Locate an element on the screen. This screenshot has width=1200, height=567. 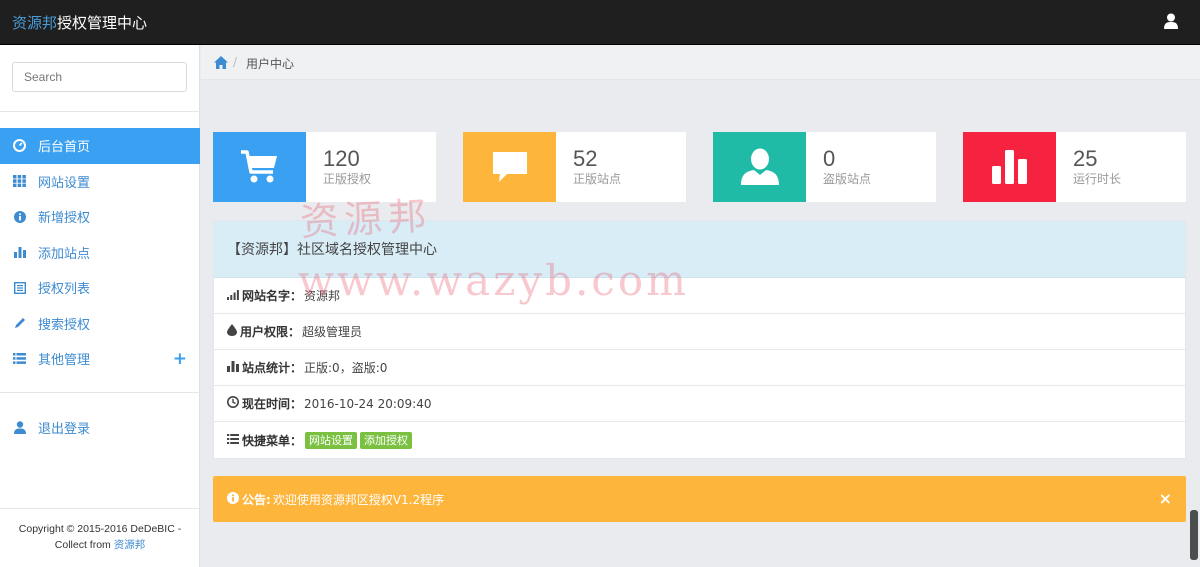
info-row-quick-menu: 快捷菜单： 网站设置 添加授权 is located at coordinates (699, 440).